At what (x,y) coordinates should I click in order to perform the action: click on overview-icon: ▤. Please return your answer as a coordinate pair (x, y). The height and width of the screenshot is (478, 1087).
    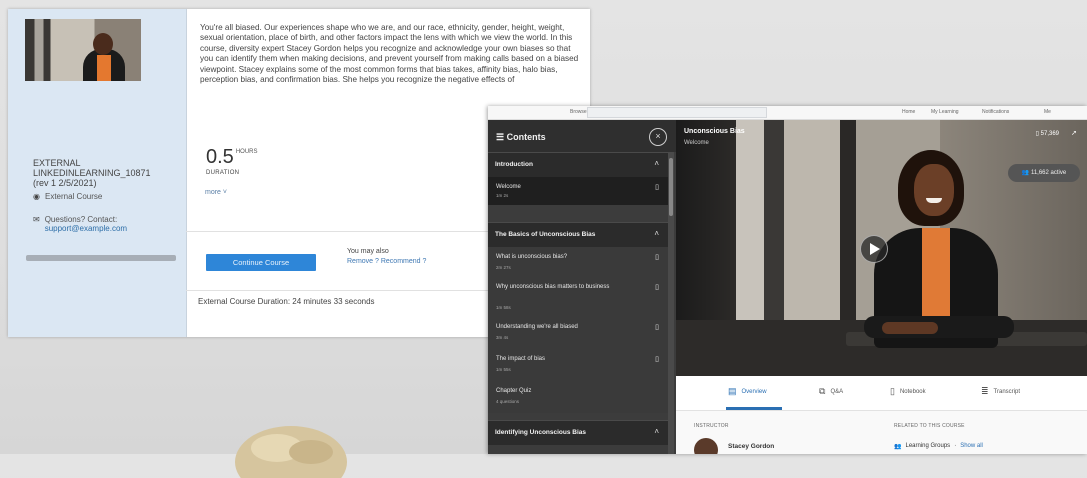
    Looking at the image, I should click on (732, 391).